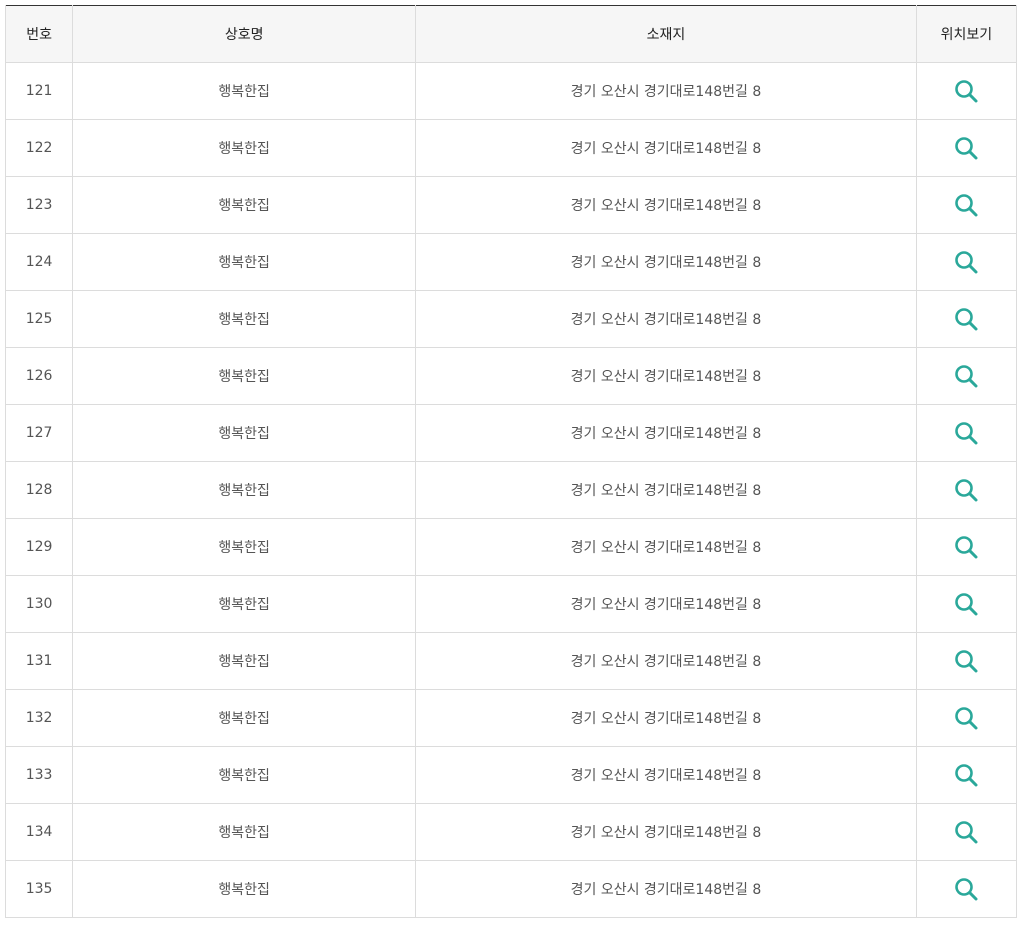 Image resolution: width=1022 pixels, height=929 pixels. Describe the element at coordinates (38, 718) in the screenshot. I see `row-num: 132` at that location.